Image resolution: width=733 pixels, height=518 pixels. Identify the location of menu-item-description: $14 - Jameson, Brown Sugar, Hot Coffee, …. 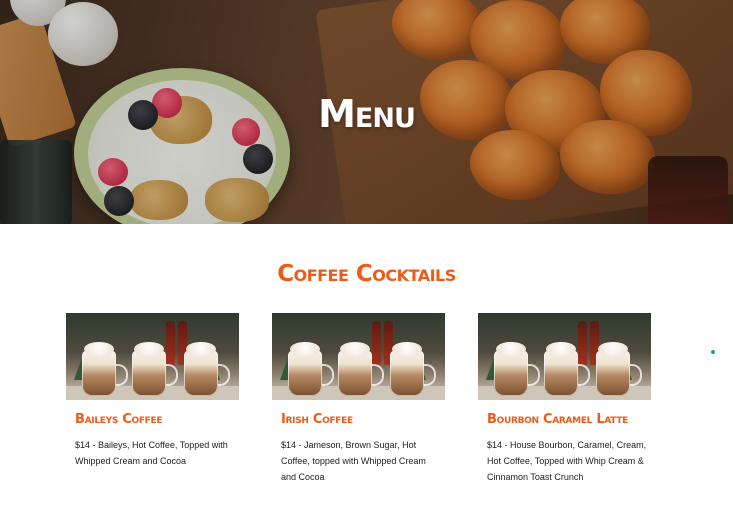
(353, 461).